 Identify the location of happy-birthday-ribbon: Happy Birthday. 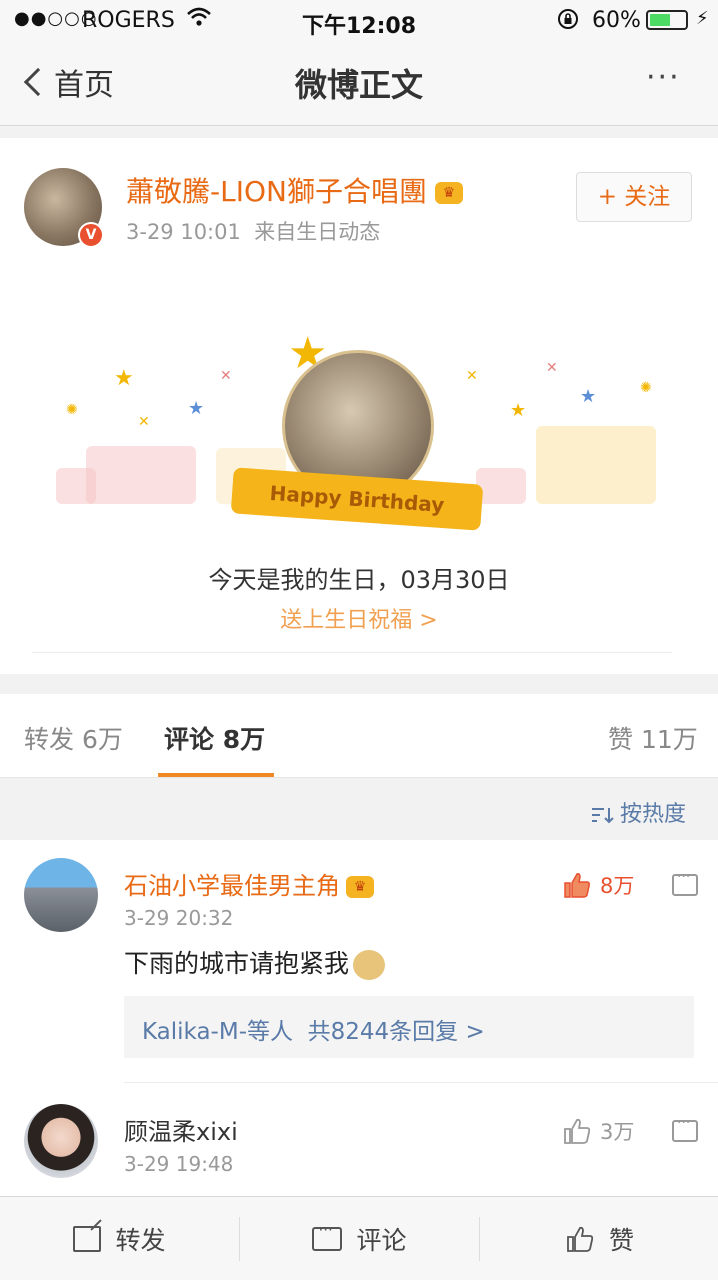
(357, 499).